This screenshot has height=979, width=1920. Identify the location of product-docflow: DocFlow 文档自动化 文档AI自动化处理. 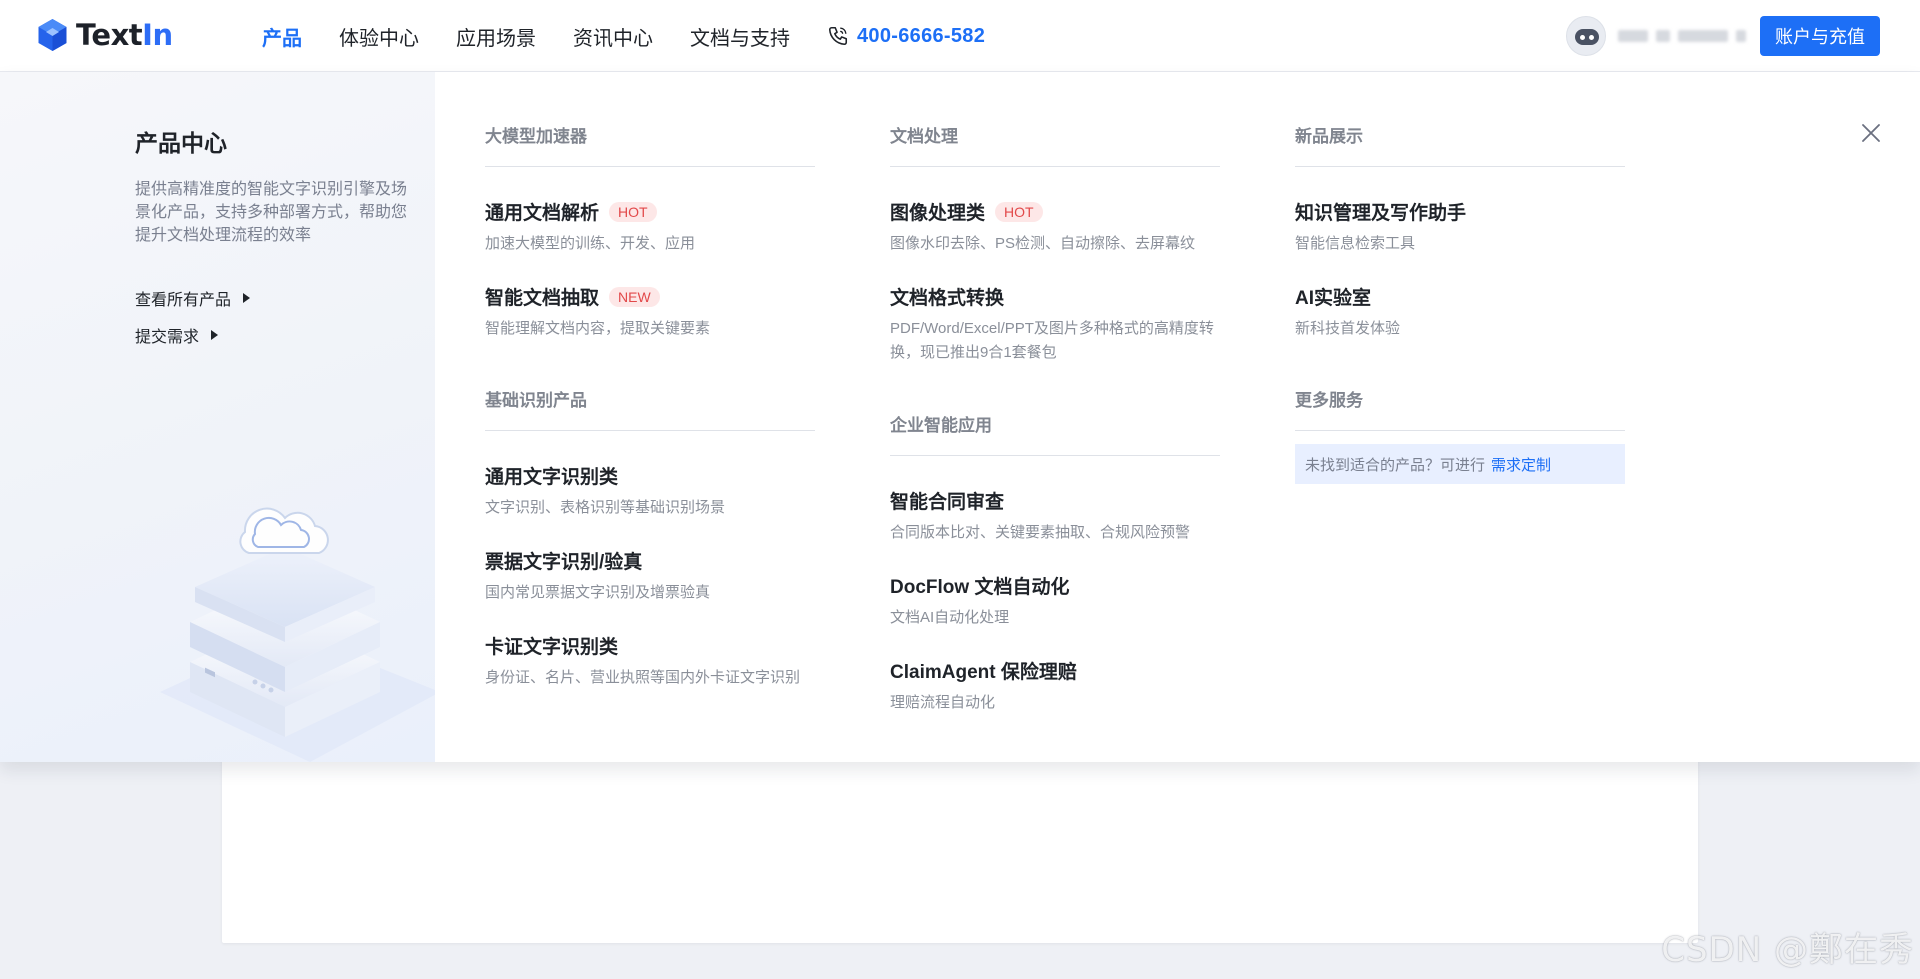
(1060, 601).